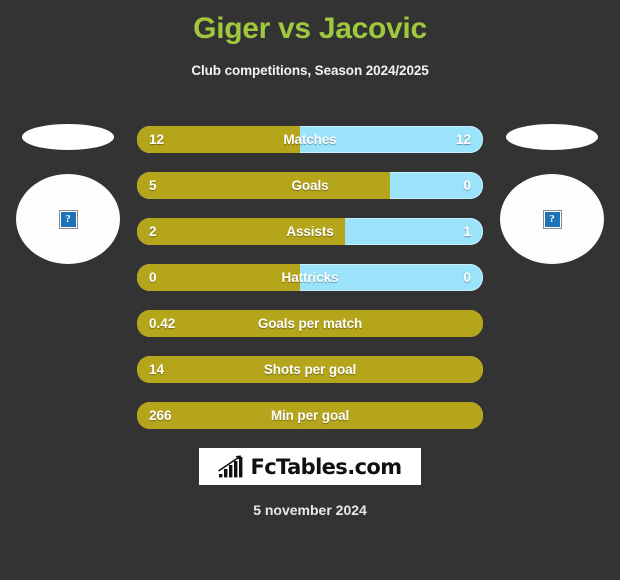  What do you see at coordinates (467, 231) in the screenshot?
I see `stat-value-right: 1` at bounding box center [467, 231].